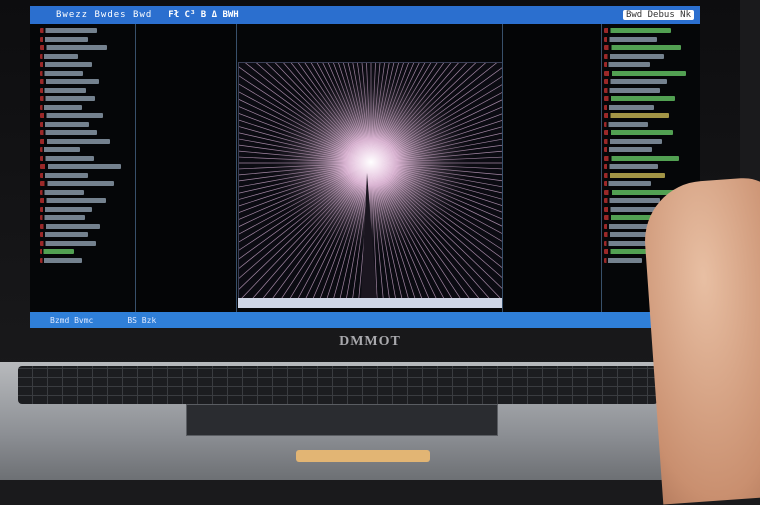 This screenshot has width=760, height=505. I want to click on code-pane-left, so click(85, 168).